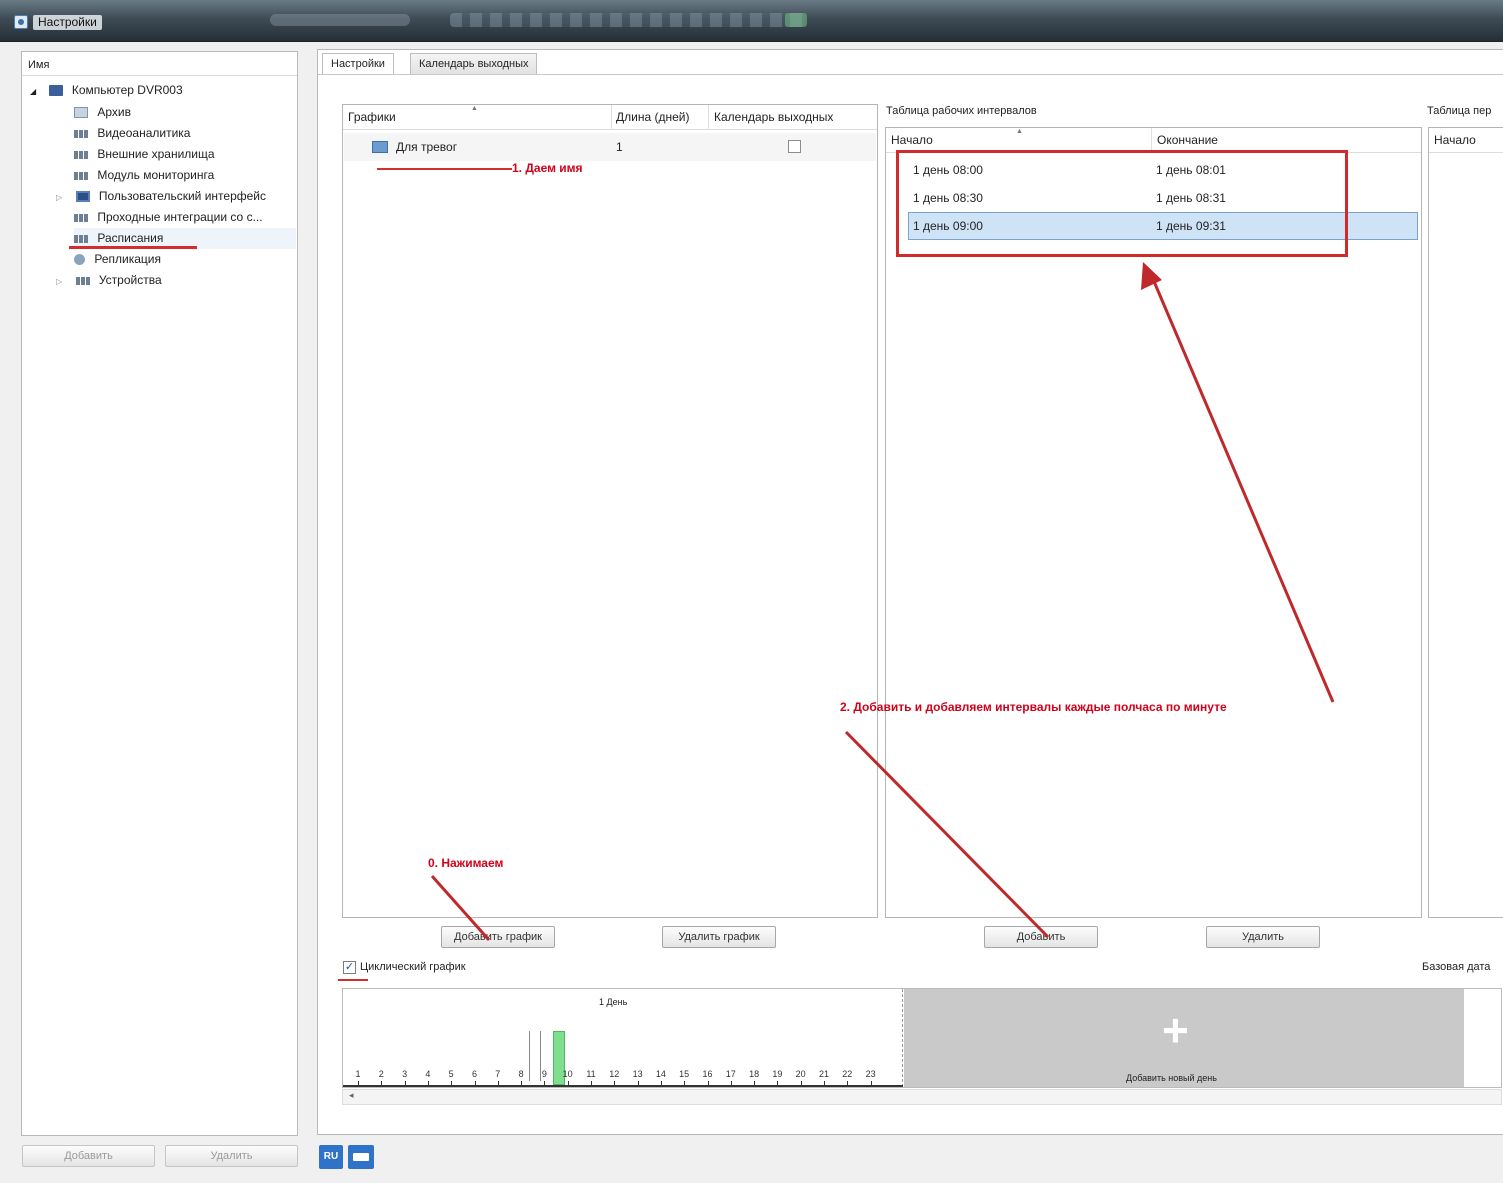 The width and height of the screenshot is (1503, 1183). Describe the element at coordinates (947, 834) in the screenshot. I see `annotation-arrow-to-add-interval` at that location.